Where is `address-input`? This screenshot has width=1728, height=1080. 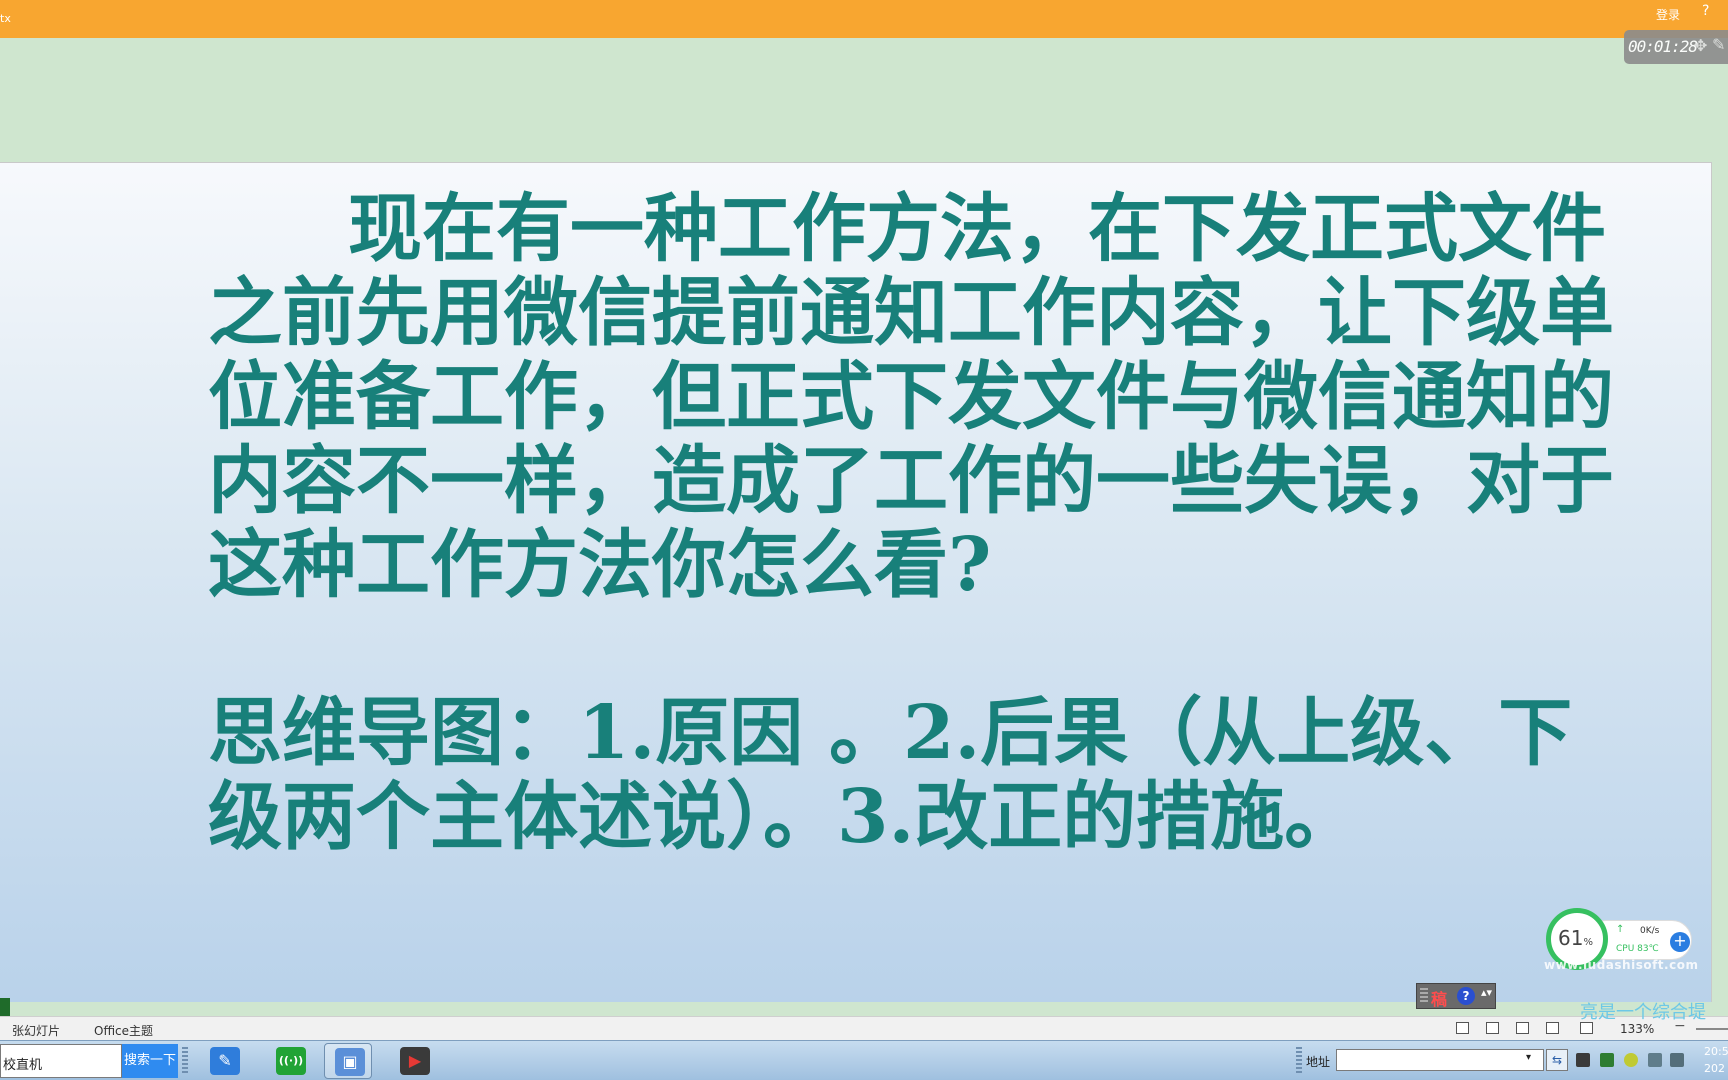 address-input is located at coordinates (1440, 1060).